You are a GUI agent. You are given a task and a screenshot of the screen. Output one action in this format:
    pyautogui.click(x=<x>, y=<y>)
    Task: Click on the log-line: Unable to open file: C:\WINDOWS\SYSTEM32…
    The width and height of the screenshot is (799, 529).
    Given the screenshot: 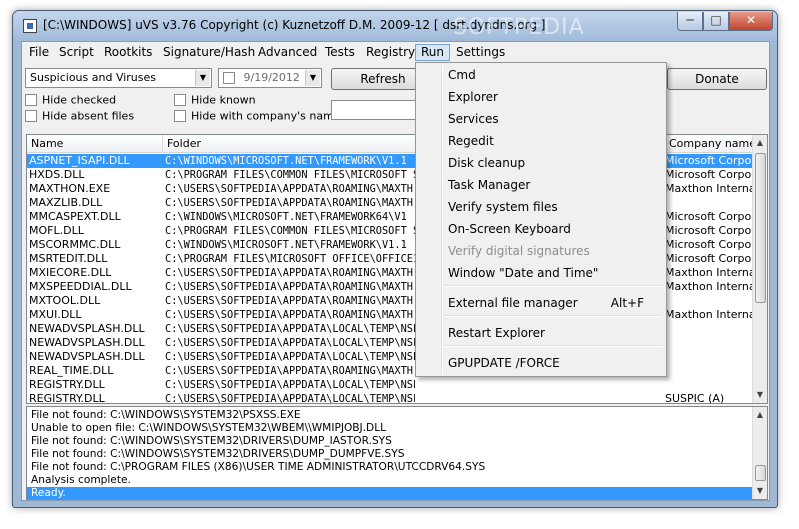 What is the action you would take?
    pyautogui.click(x=209, y=428)
    